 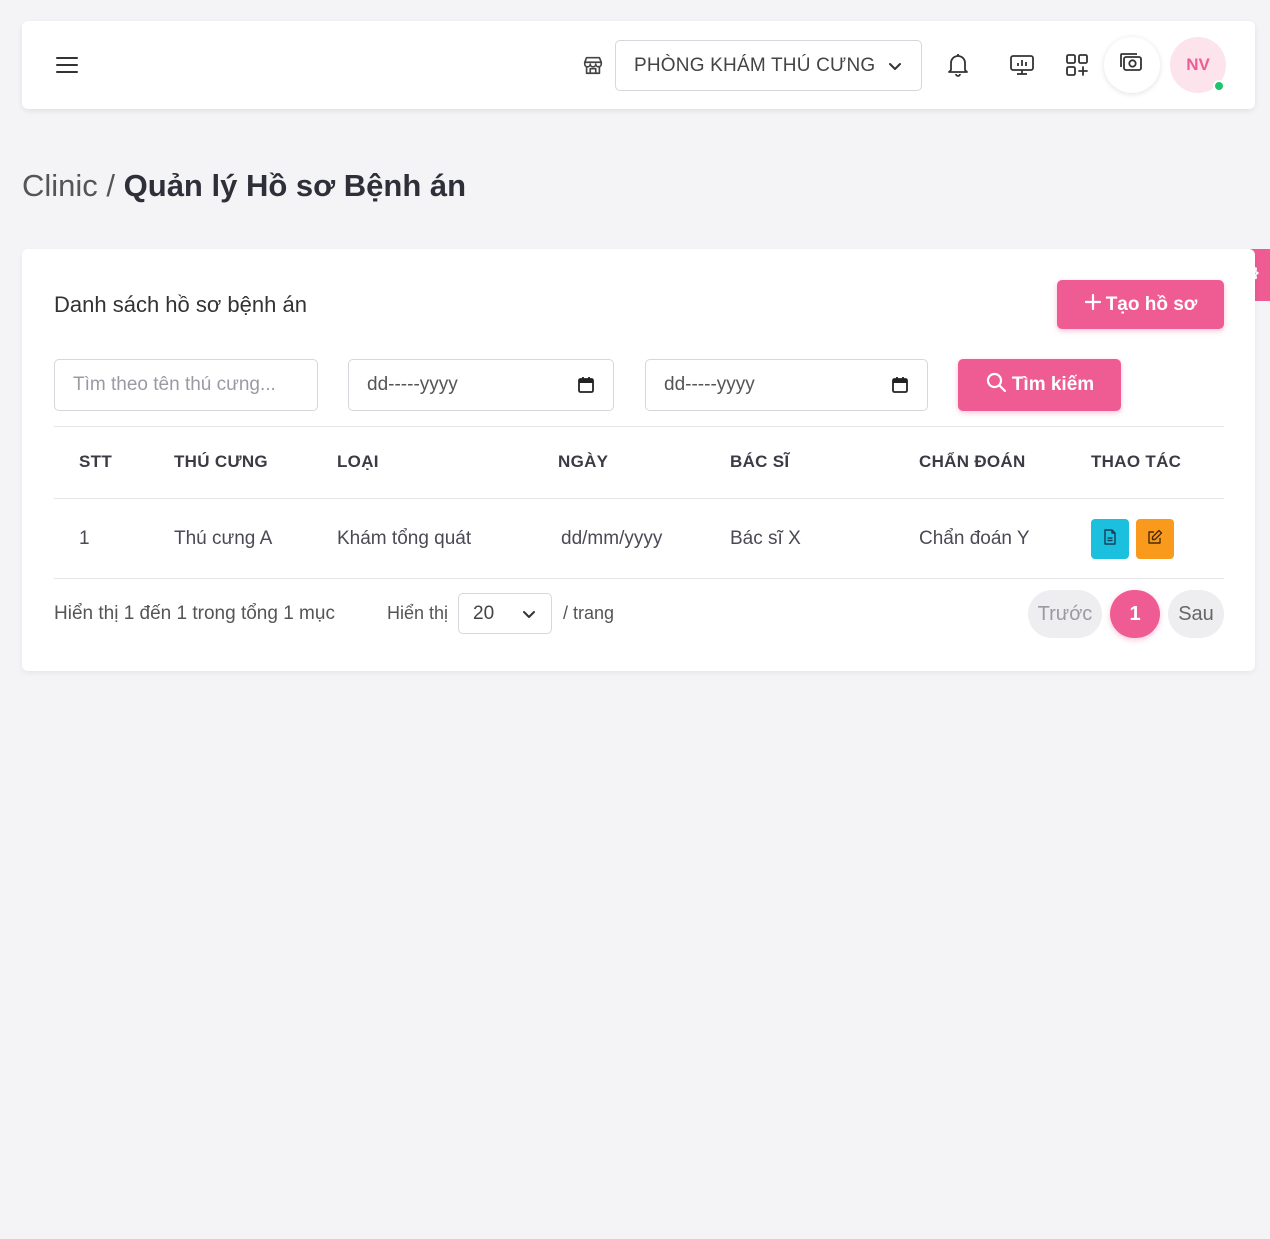 I want to click on pet-search-input, so click(x=186, y=385).